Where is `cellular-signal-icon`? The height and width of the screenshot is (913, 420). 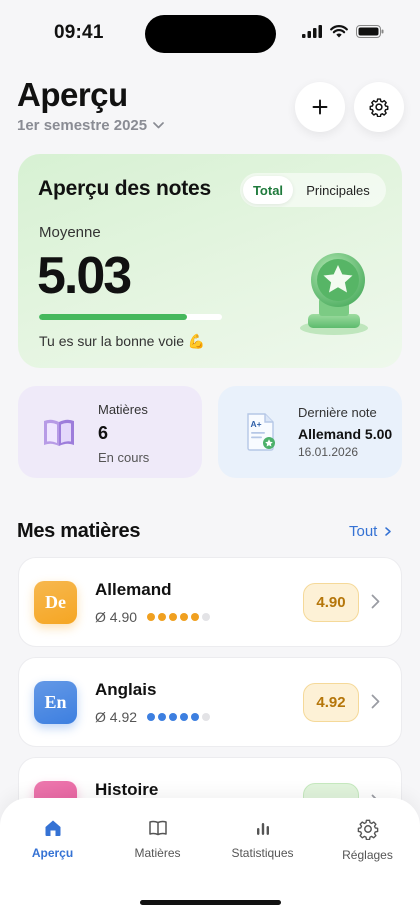
cellular-signal-icon is located at coordinates (312, 31).